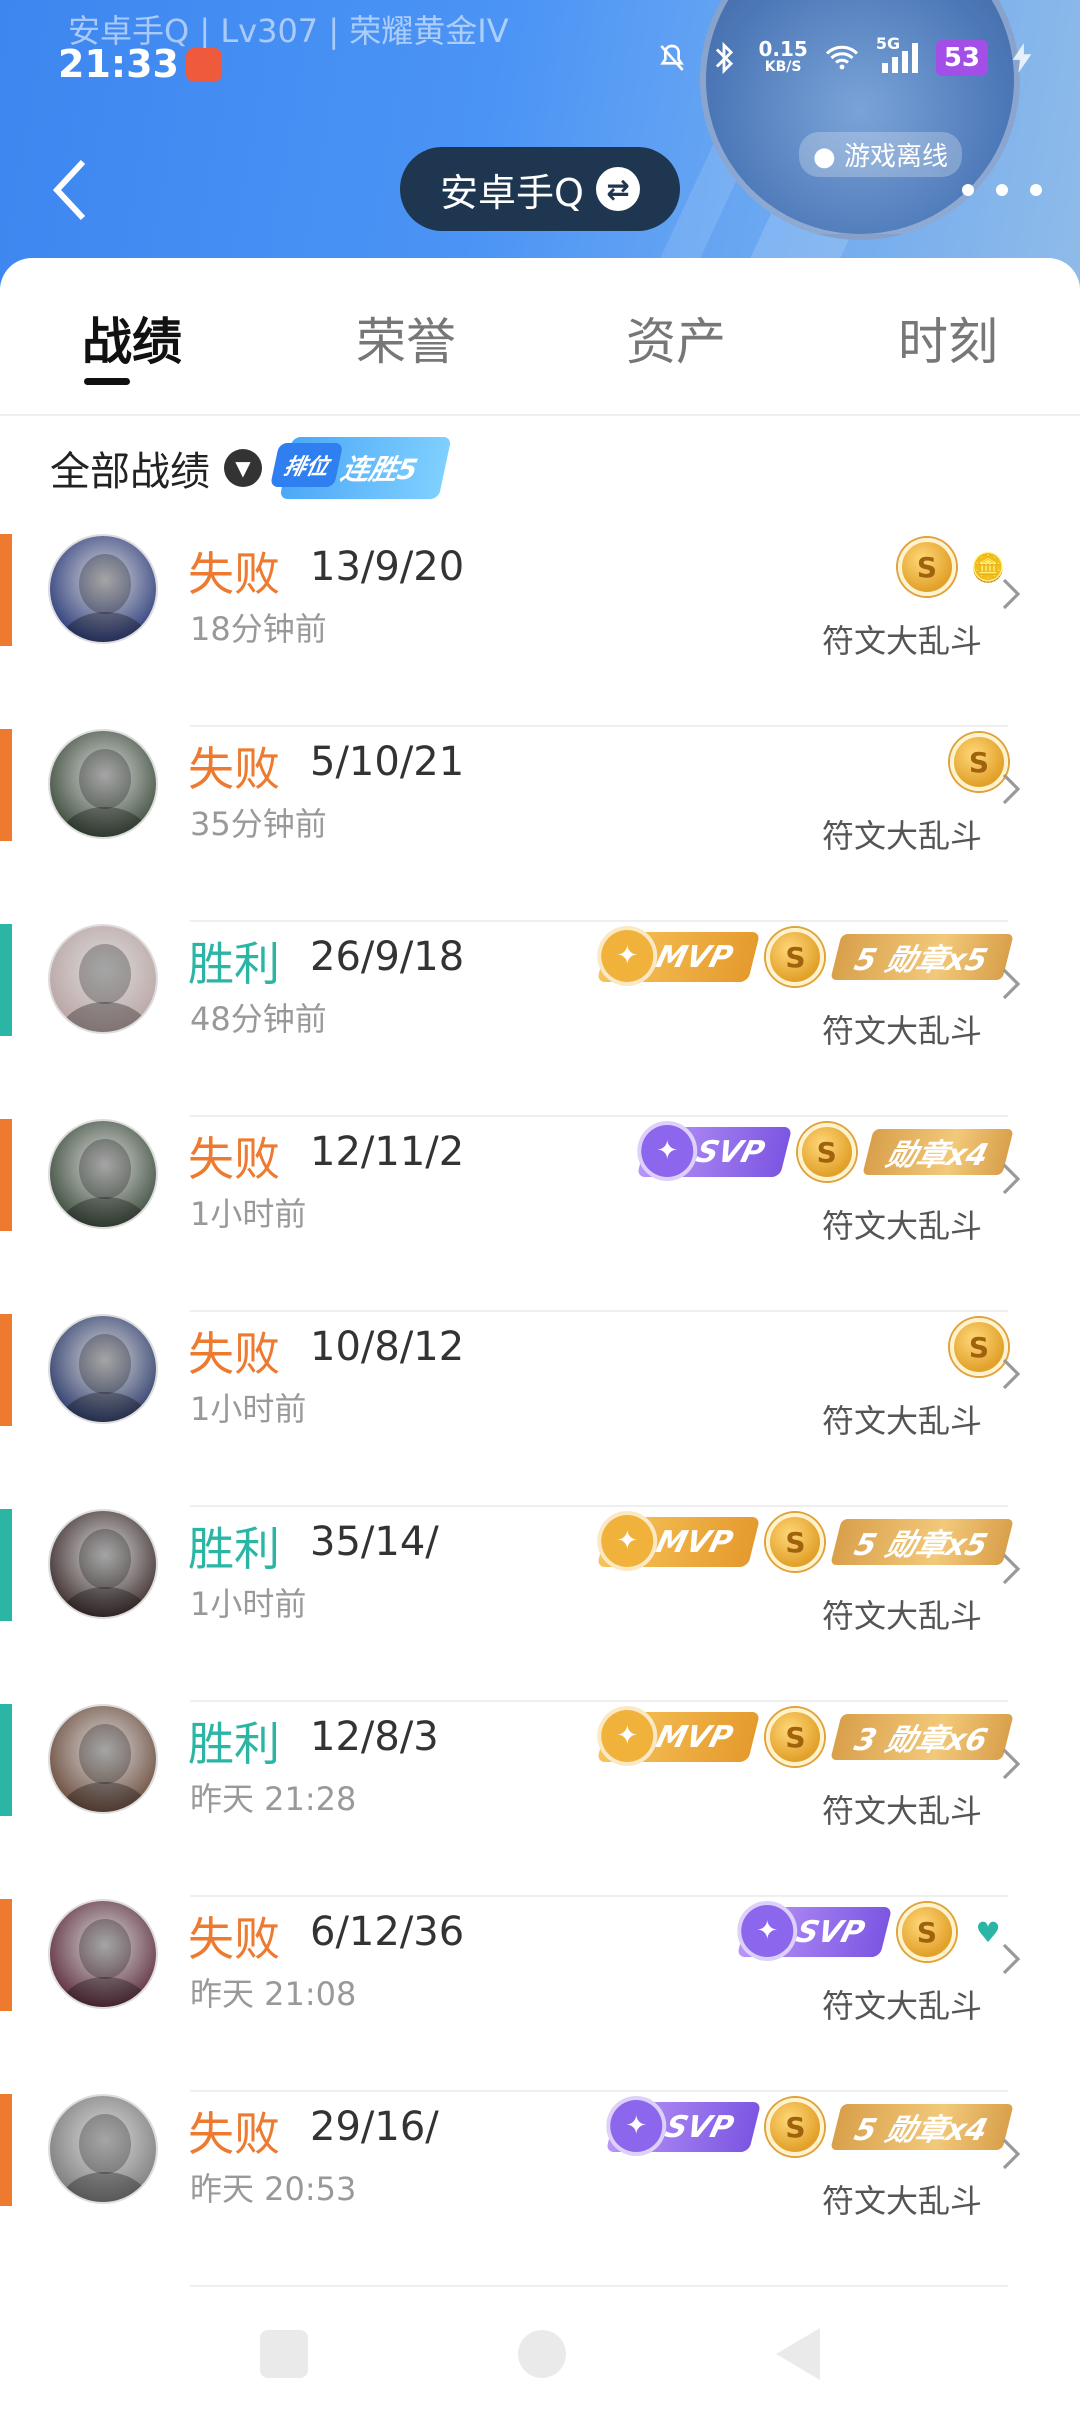  I want to click on home-button, so click(542, 2354).